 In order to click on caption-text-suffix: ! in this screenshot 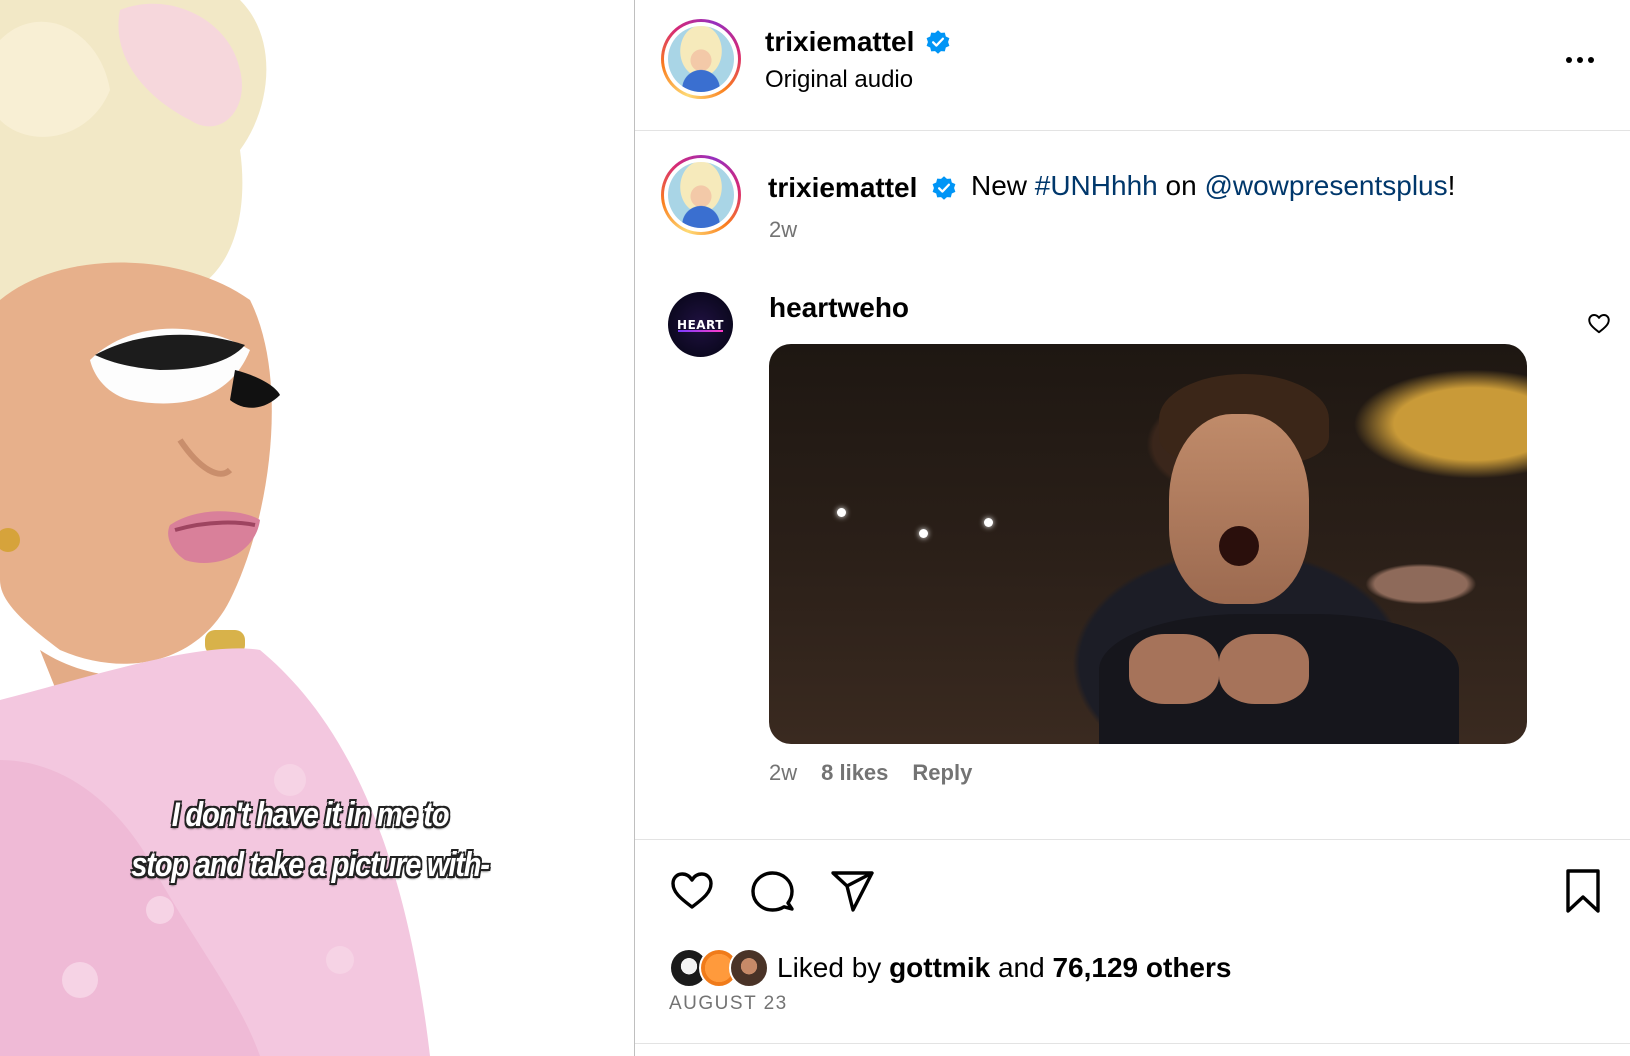, I will do `click(1451, 185)`.